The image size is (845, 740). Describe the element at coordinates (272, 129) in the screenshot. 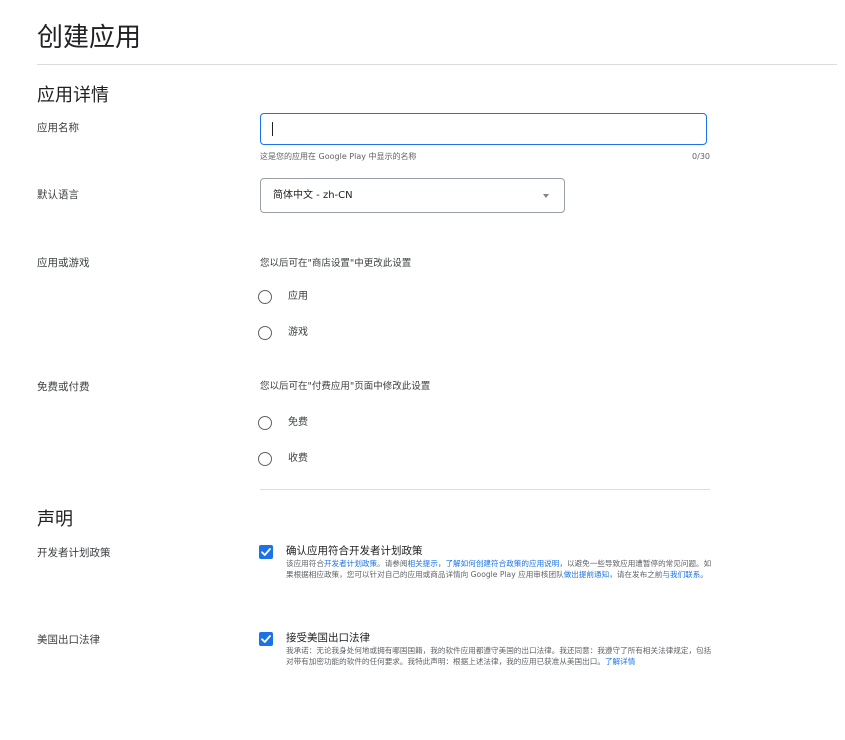

I see `text-cursor` at that location.